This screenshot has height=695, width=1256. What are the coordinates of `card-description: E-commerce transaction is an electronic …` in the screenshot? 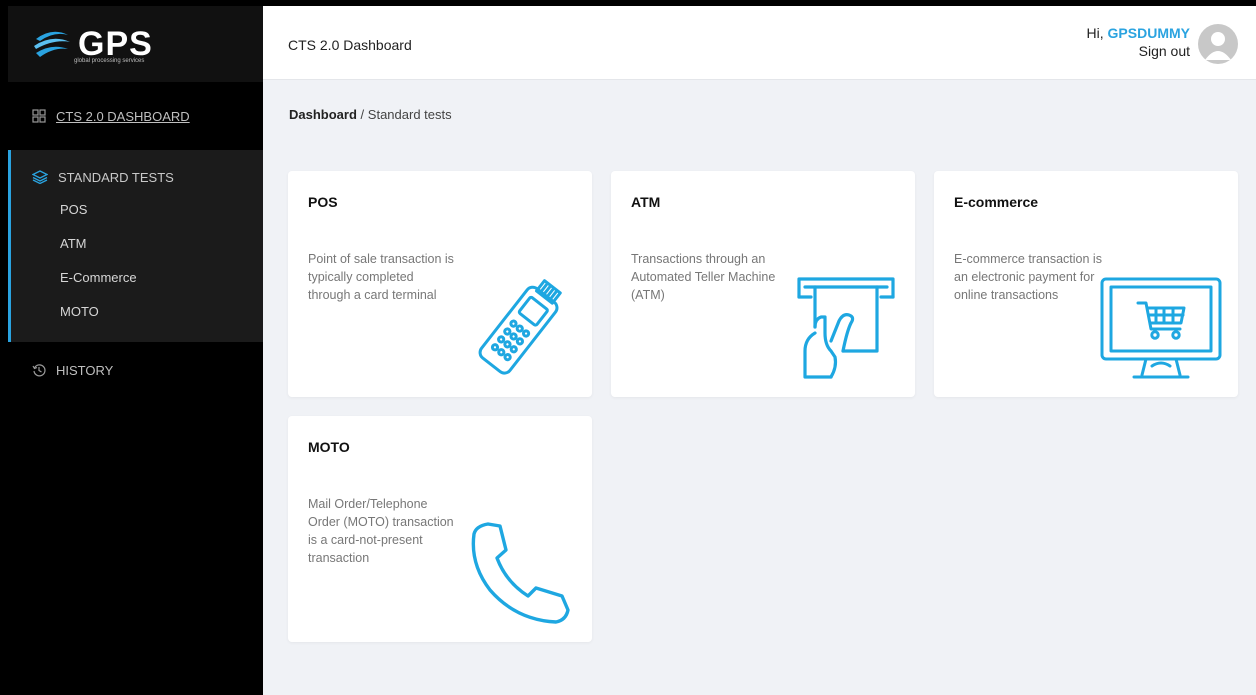 It's located at (1028, 277).